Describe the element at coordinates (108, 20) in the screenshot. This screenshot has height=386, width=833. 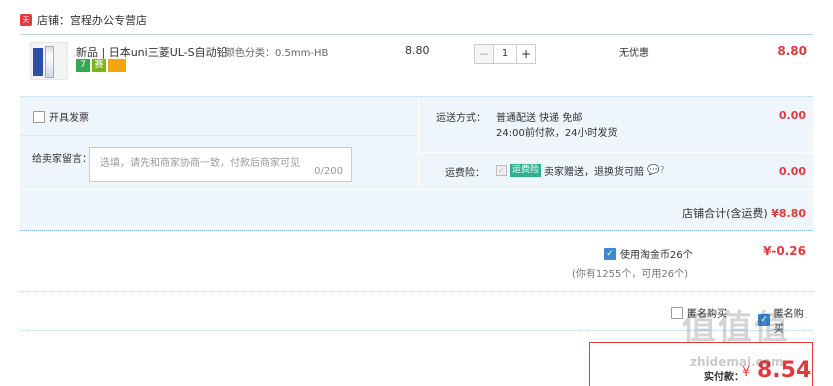
I see `shop-name-link: 宫程办公专营店` at that location.